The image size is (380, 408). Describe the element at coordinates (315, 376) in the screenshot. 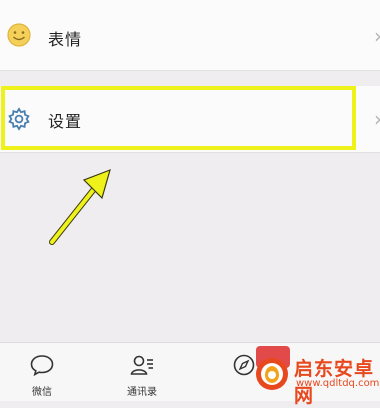

I see `watermark: 启东安卓网 www.qdltdq.com` at that location.